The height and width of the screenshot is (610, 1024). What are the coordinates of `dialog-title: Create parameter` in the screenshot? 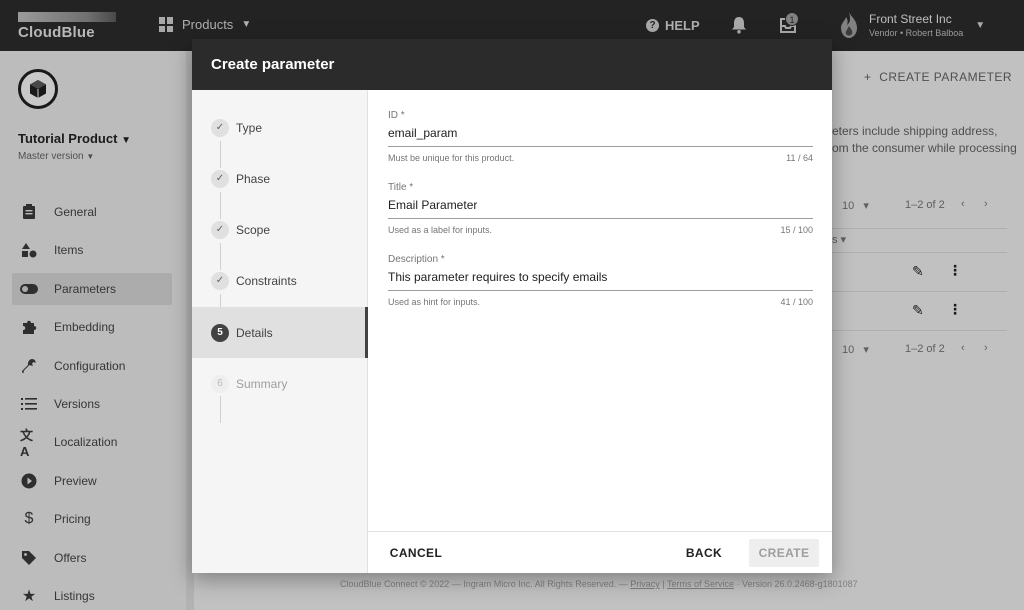 It's located at (512, 64).